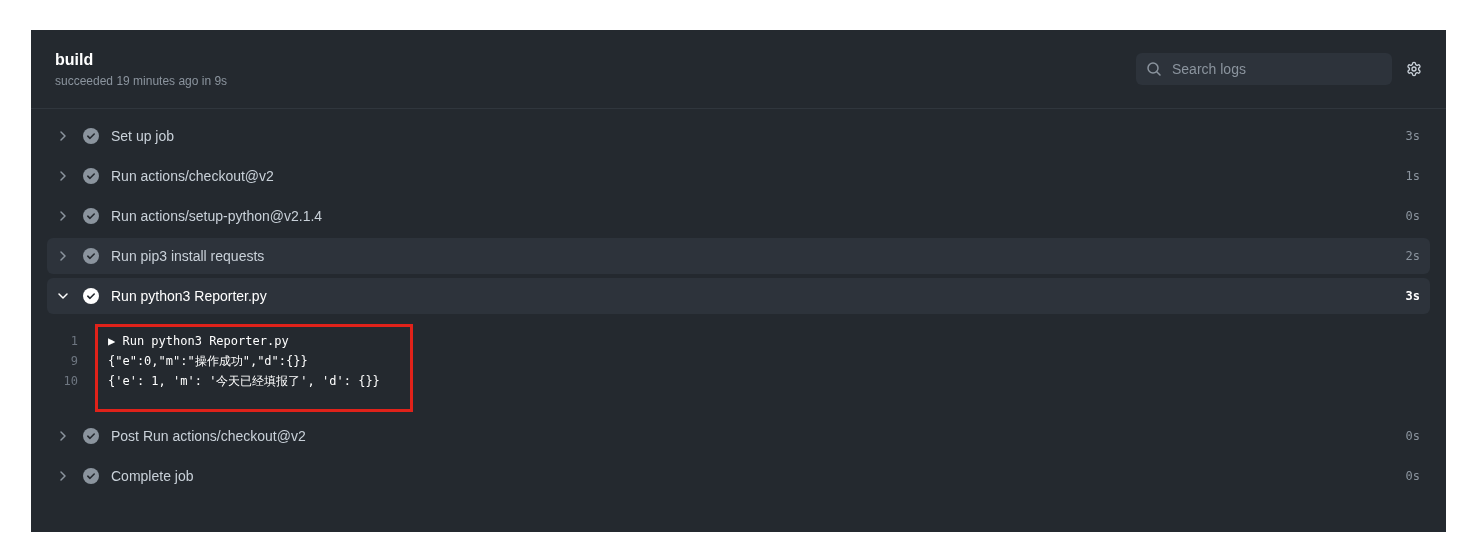  Describe the element at coordinates (738, 216) in the screenshot. I see `step-row: Run actions/setup-python@v2.1.4 0s` at that location.